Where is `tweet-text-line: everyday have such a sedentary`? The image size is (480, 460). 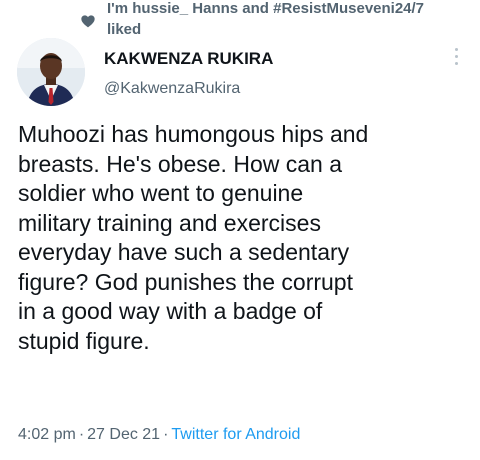 tweet-text-line: everyday have such a sedentary is located at coordinates (184, 252).